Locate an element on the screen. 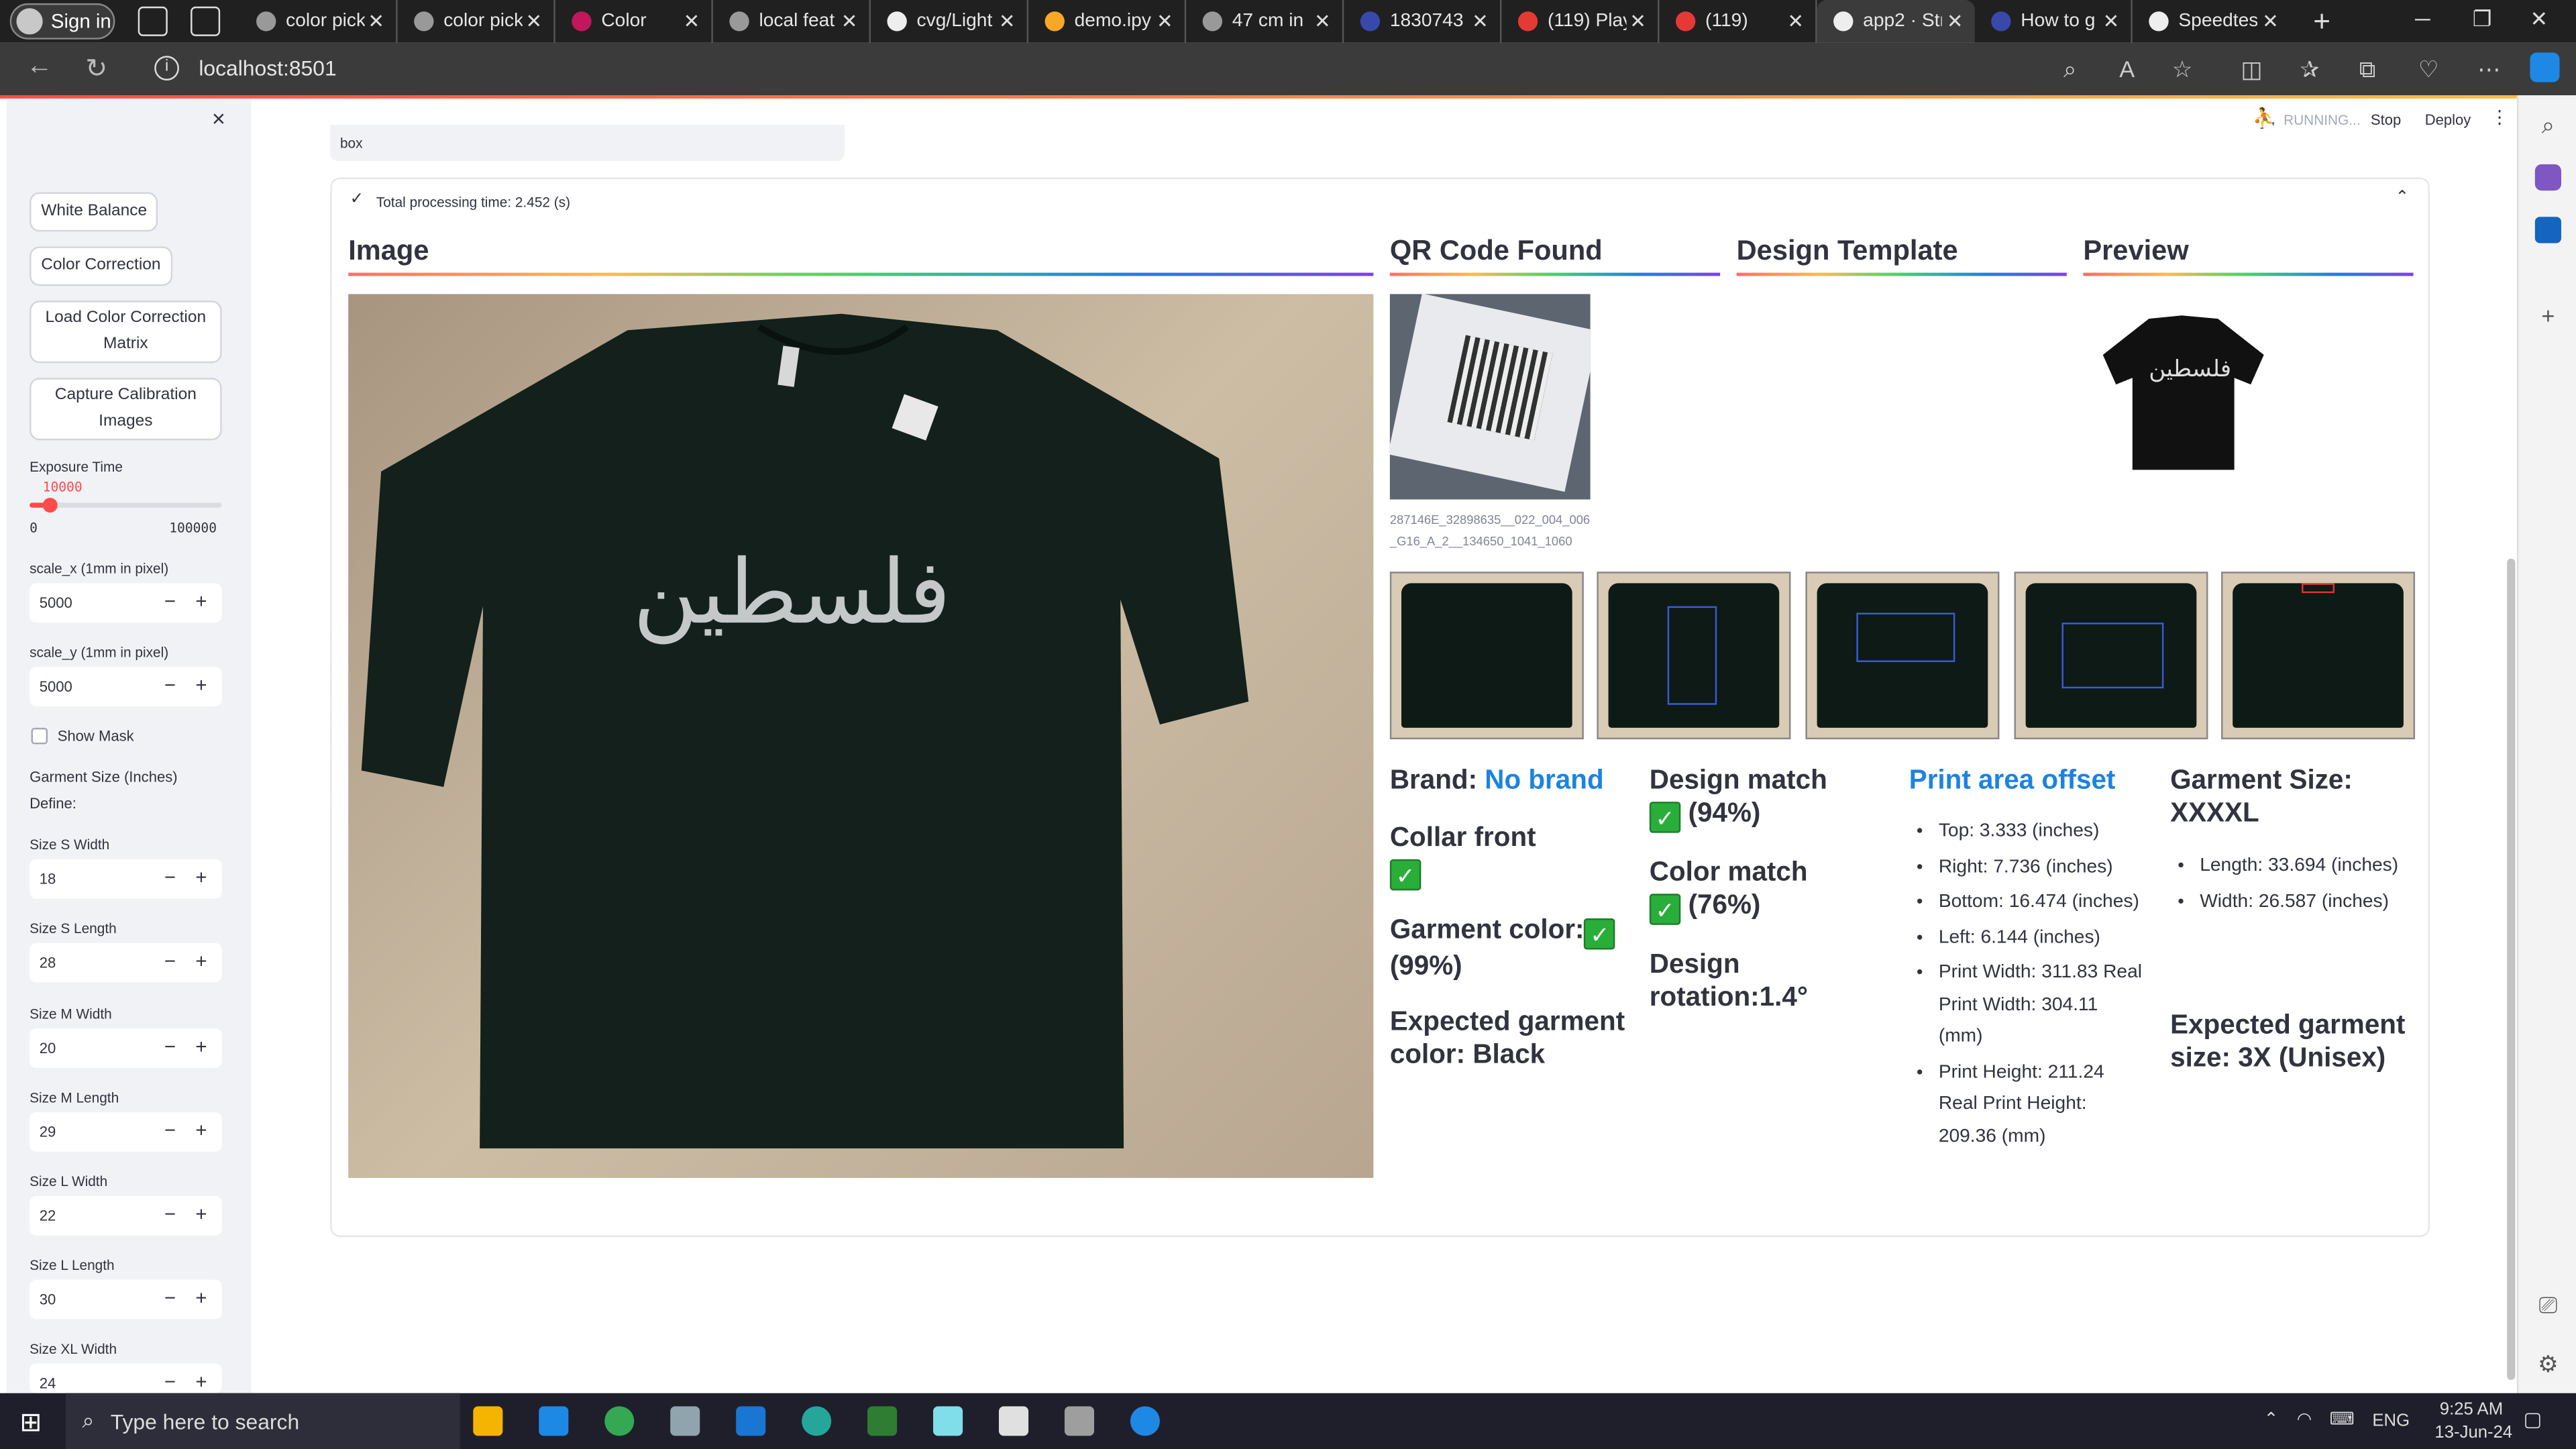  browser-tab: demo.ipy ✕ is located at coordinates (1107, 21).